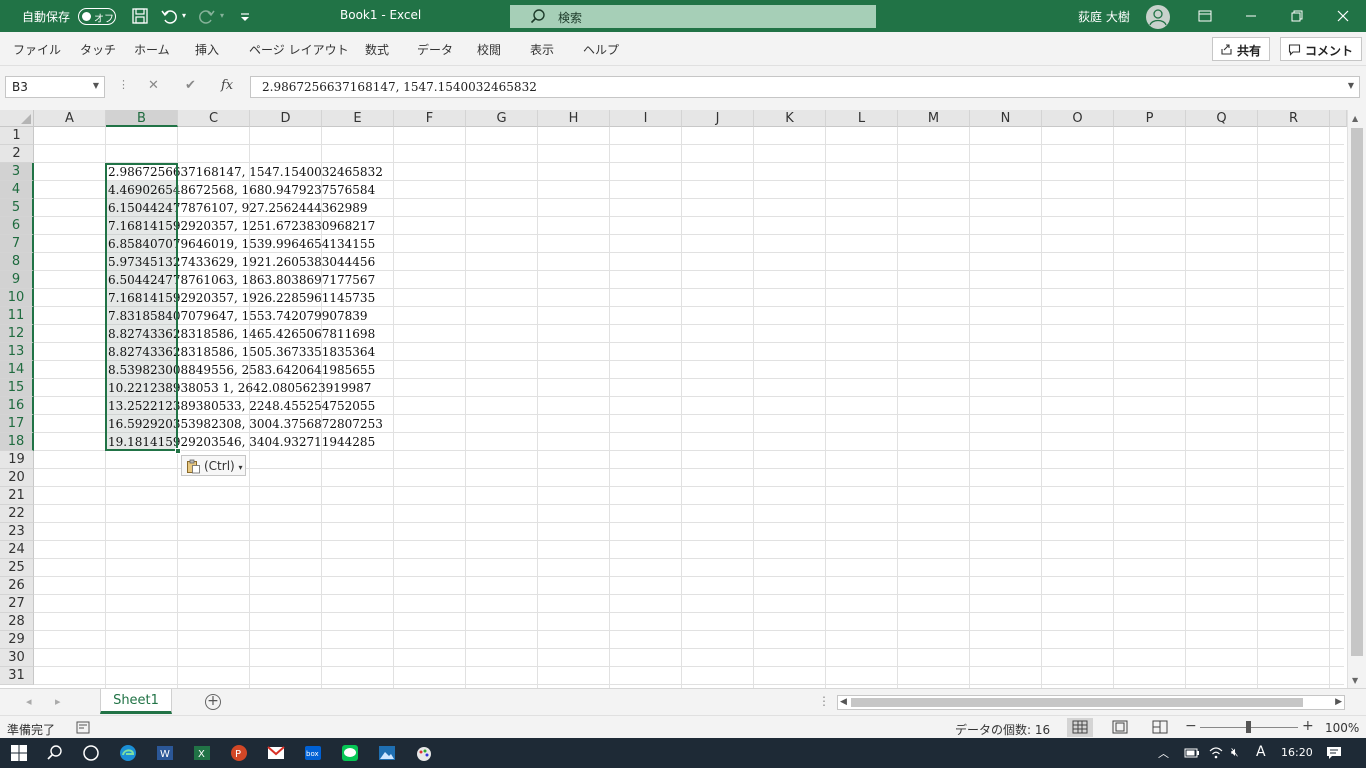  What do you see at coordinates (1351, 85) in the screenshot?
I see `expand-formula-icon: ▼` at bounding box center [1351, 85].